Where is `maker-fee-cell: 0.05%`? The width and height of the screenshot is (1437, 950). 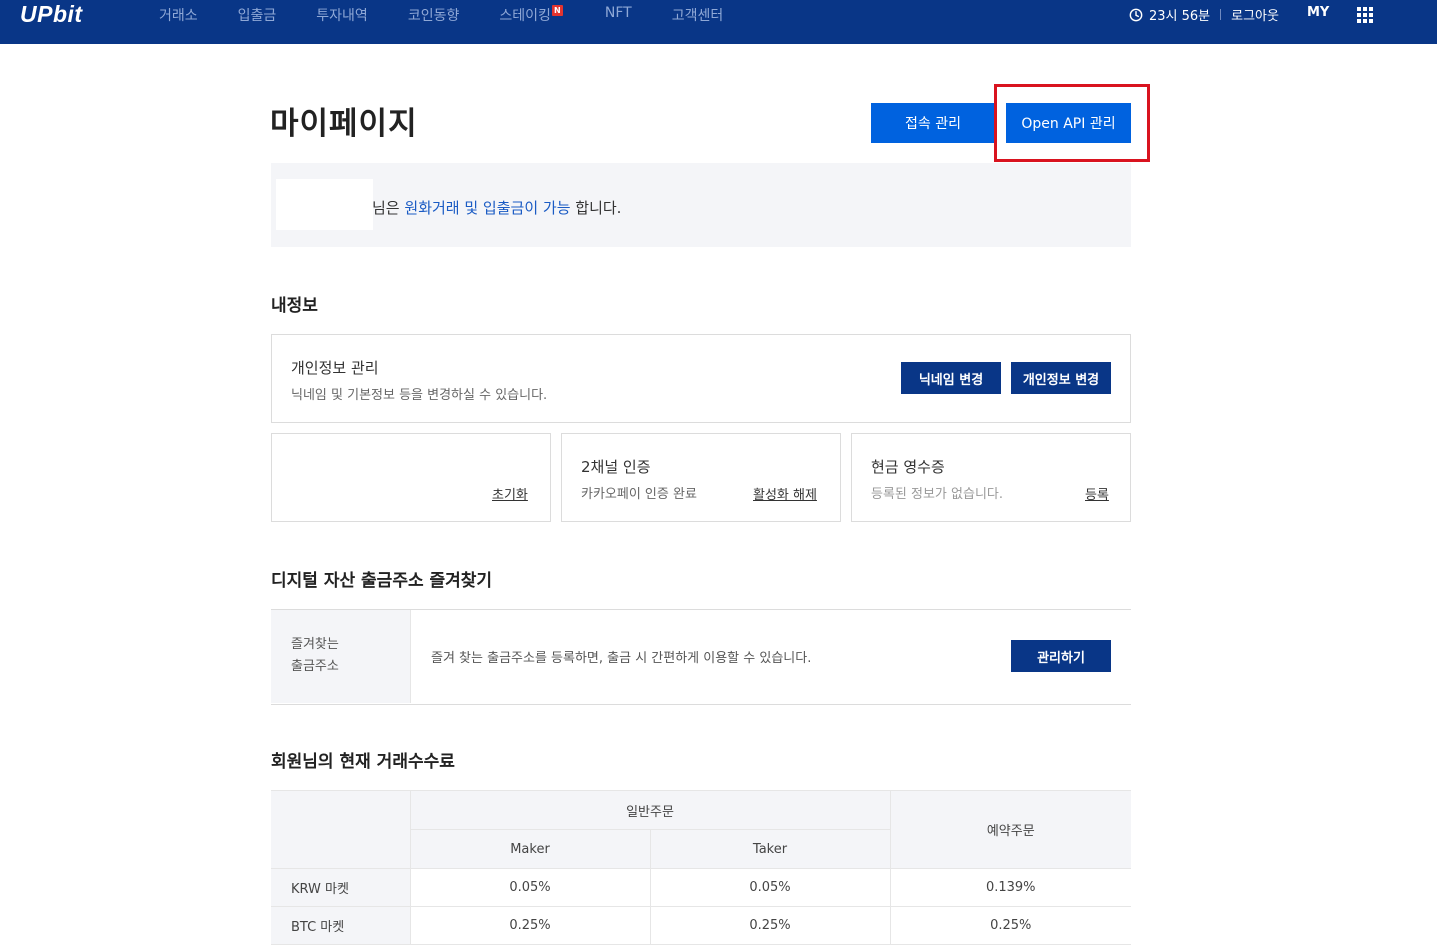
maker-fee-cell: 0.05% is located at coordinates (530, 887).